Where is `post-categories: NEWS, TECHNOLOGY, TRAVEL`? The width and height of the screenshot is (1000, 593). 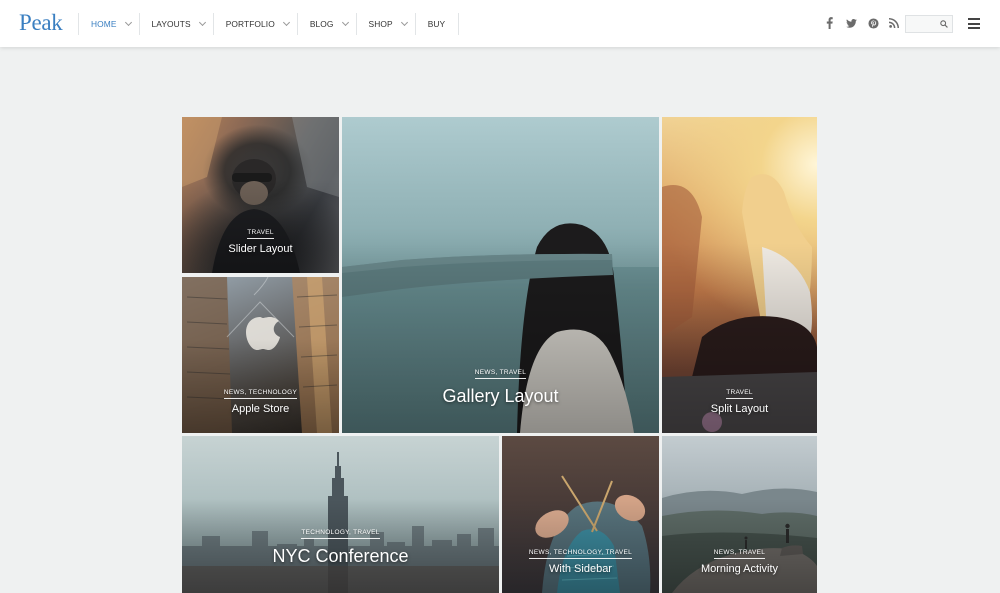
post-categories: NEWS, TECHNOLOGY, TRAVEL is located at coordinates (580, 554).